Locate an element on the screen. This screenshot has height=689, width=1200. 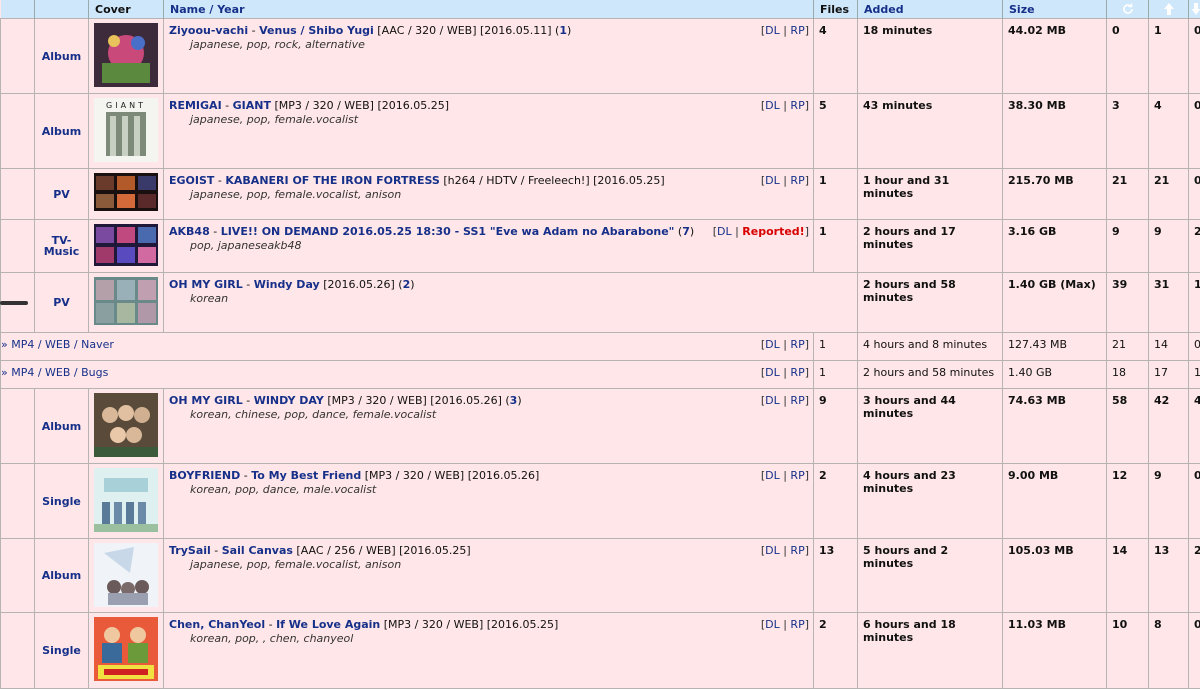
header-added: Added is located at coordinates (930, 9).